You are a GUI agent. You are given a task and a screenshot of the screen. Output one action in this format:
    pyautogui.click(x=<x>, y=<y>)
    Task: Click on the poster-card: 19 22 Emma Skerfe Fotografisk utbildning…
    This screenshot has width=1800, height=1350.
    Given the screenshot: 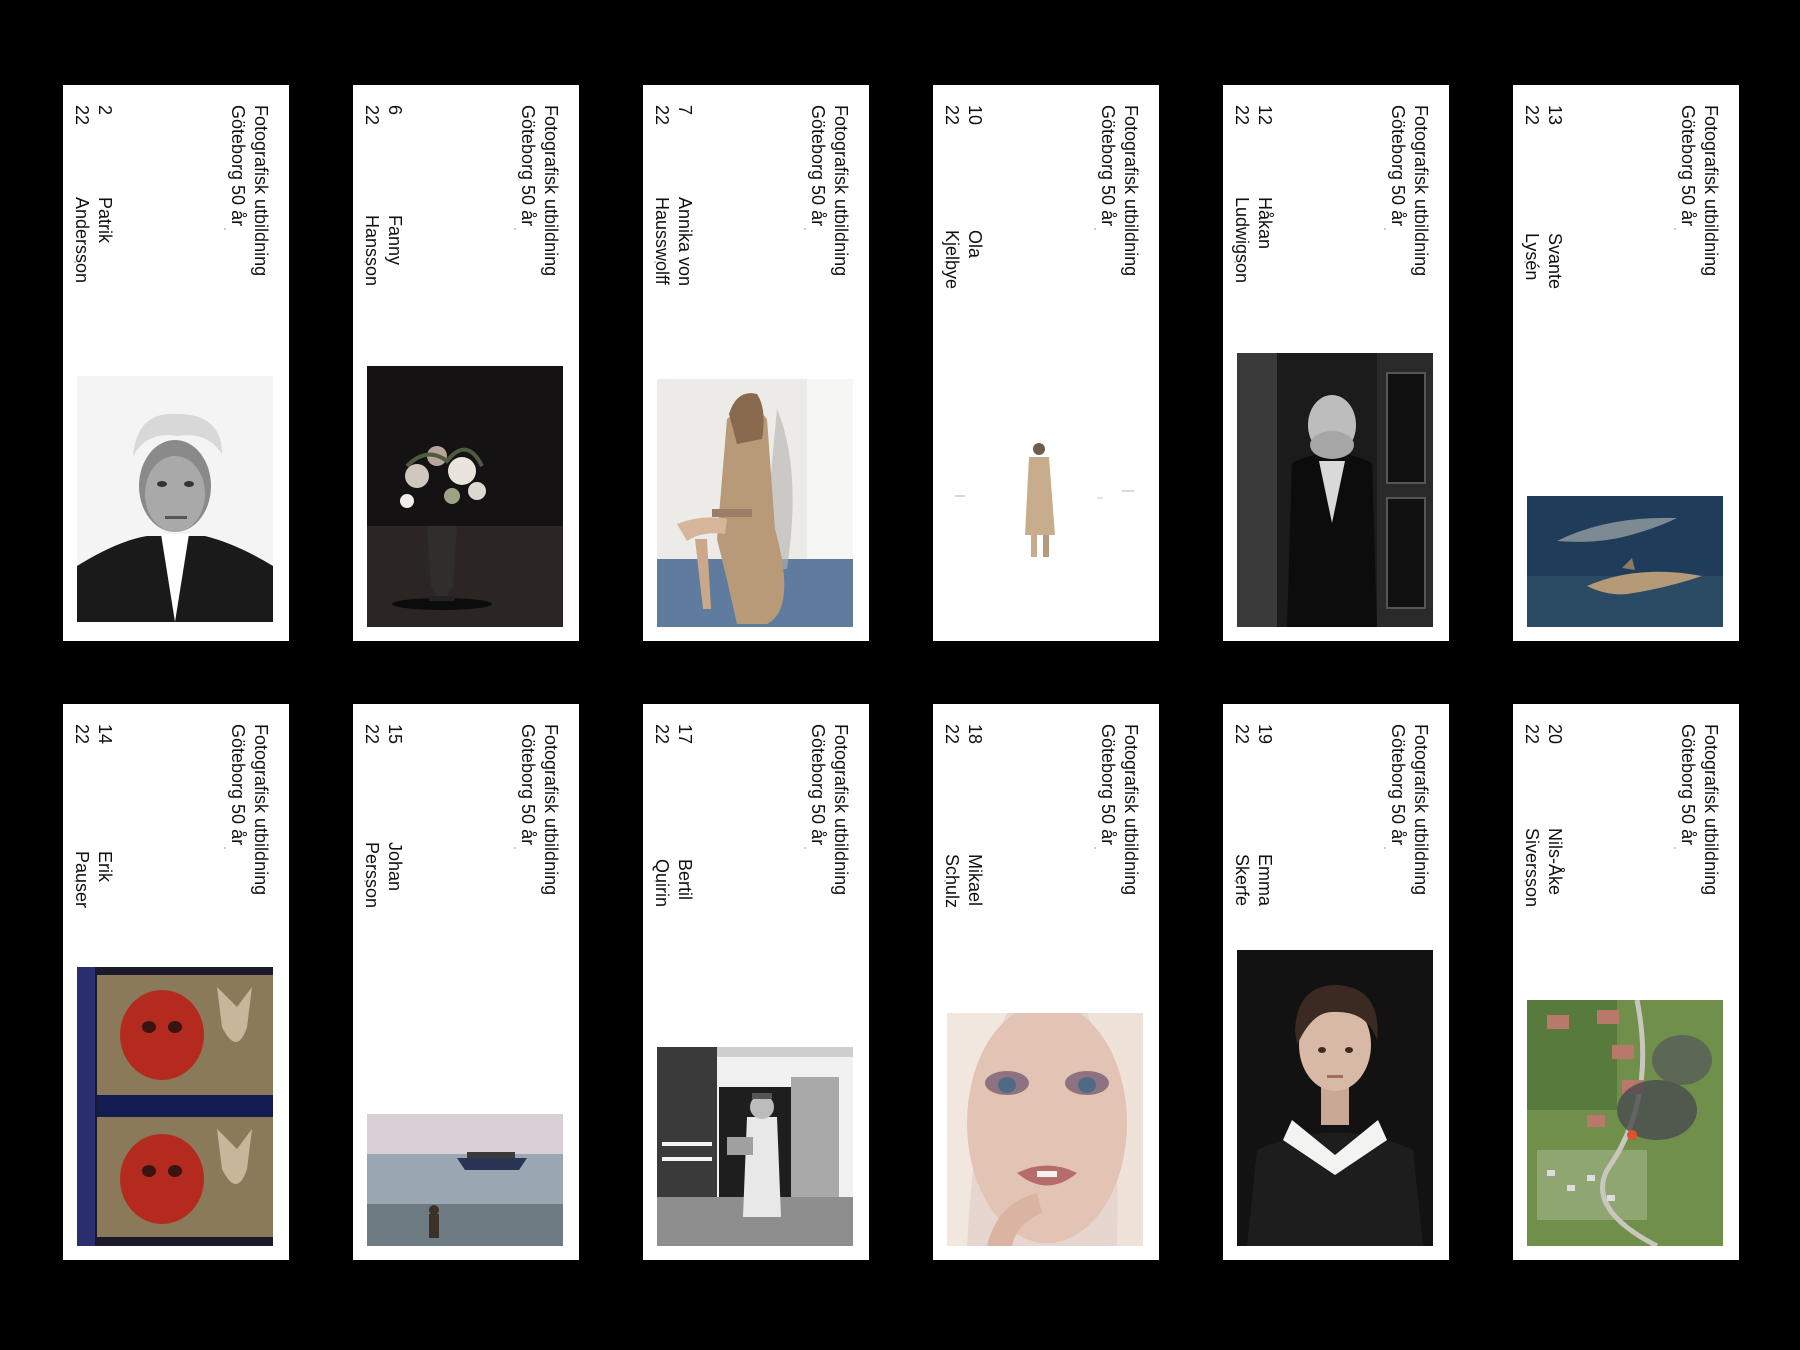 What is the action you would take?
    pyautogui.click(x=1336, y=982)
    